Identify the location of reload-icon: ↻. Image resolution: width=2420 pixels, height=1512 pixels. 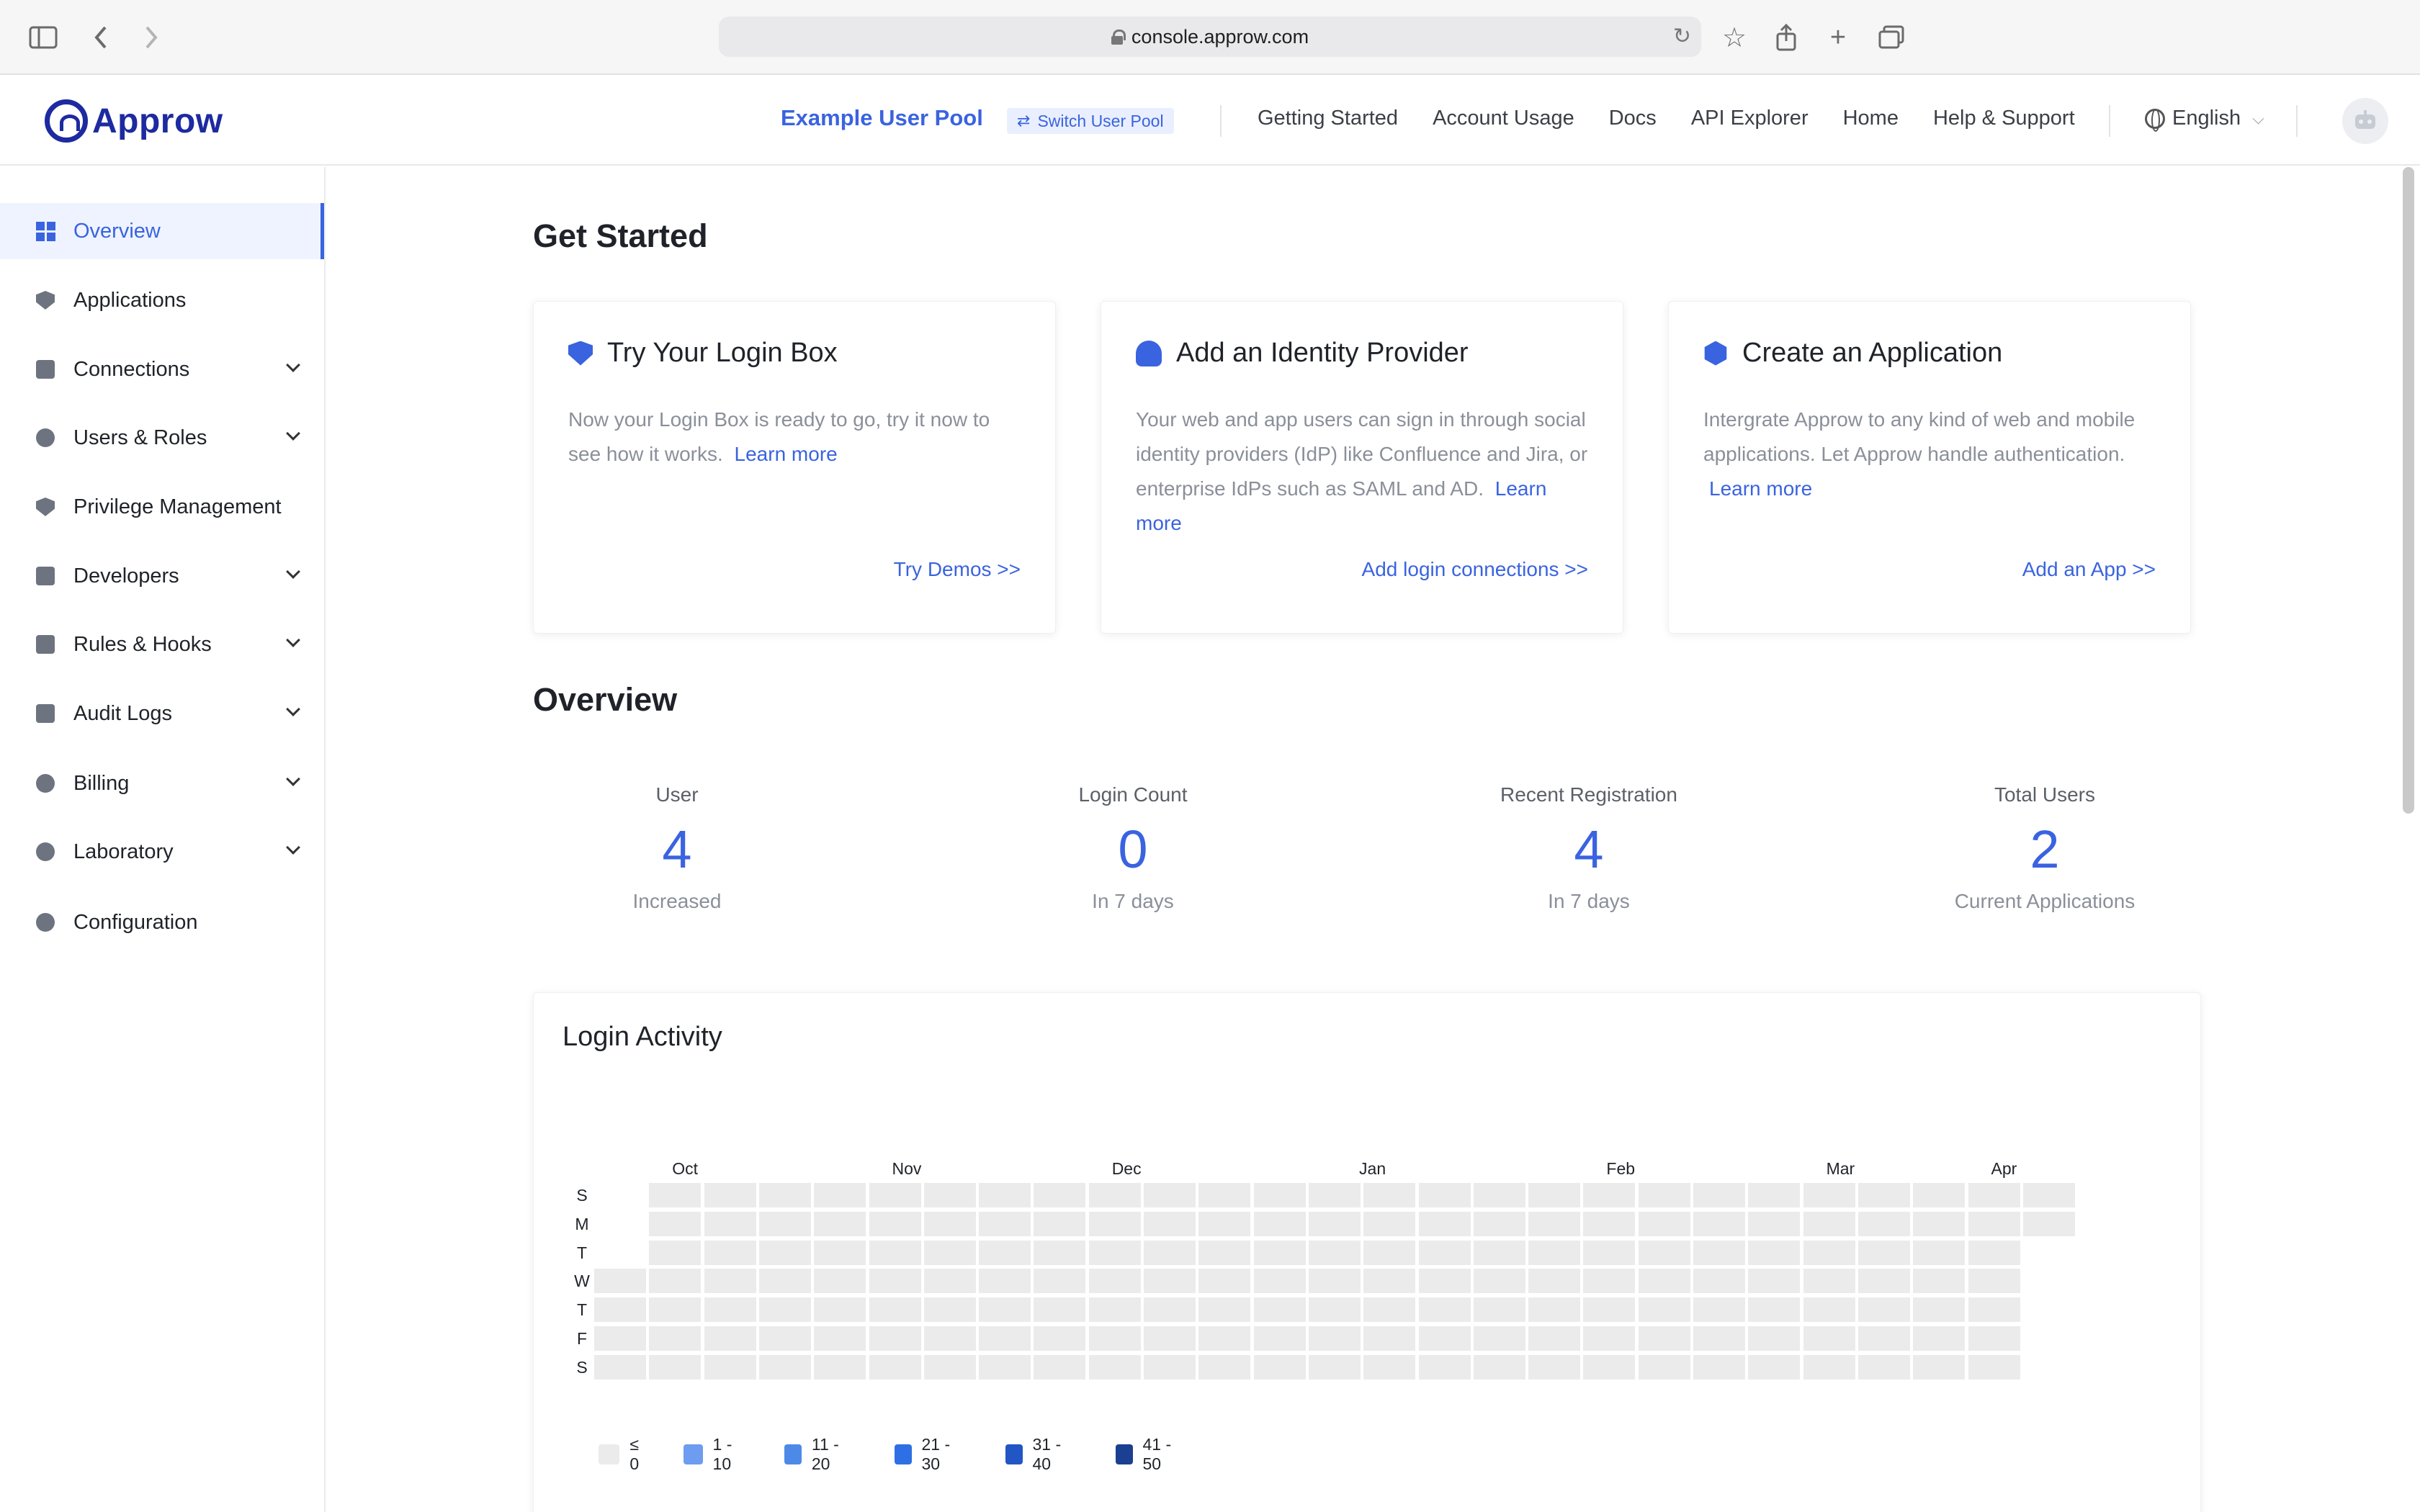
(1682, 36).